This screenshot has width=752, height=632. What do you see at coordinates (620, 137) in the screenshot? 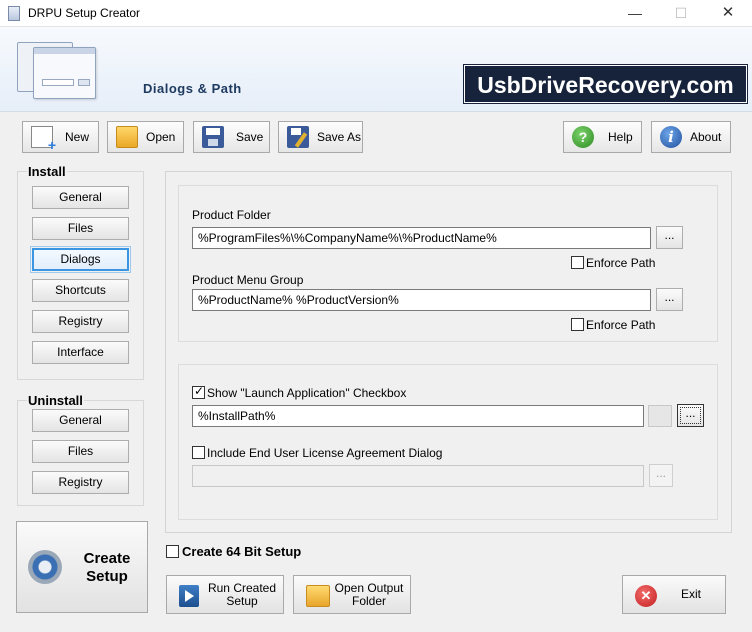
I see `help-label: Help` at bounding box center [620, 137].